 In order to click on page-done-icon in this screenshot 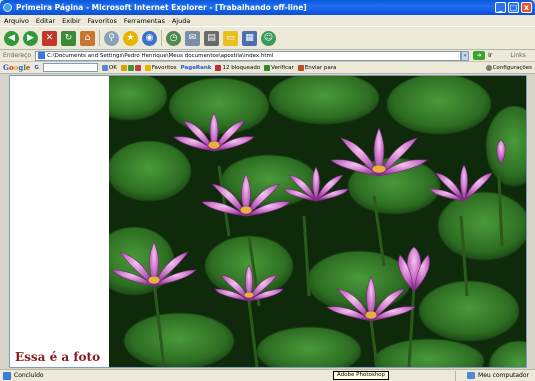, I will do `click(7, 375)`.